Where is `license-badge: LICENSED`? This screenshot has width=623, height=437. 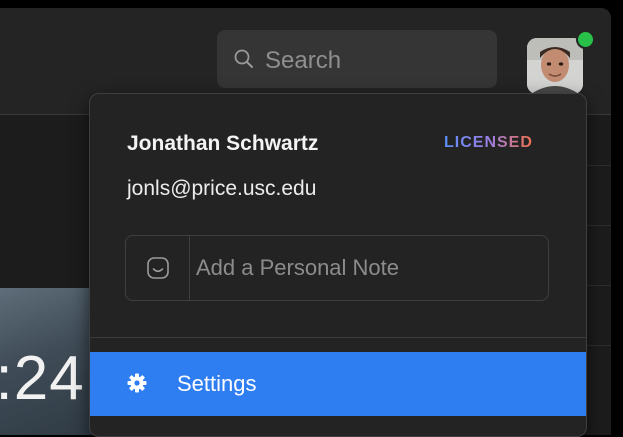 license-badge: LICENSED is located at coordinates (488, 142).